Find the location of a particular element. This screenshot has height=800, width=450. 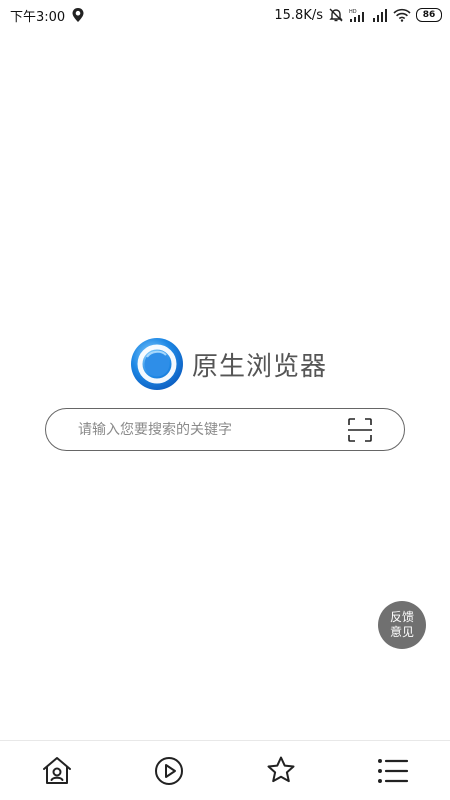

nav-menu-button is located at coordinates (393, 771).